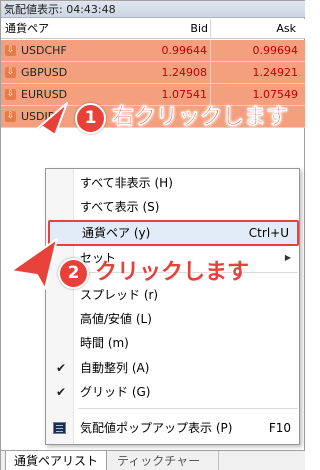 The height and width of the screenshot is (470, 320). I want to click on column-header-bid: Bid, so click(173, 29).